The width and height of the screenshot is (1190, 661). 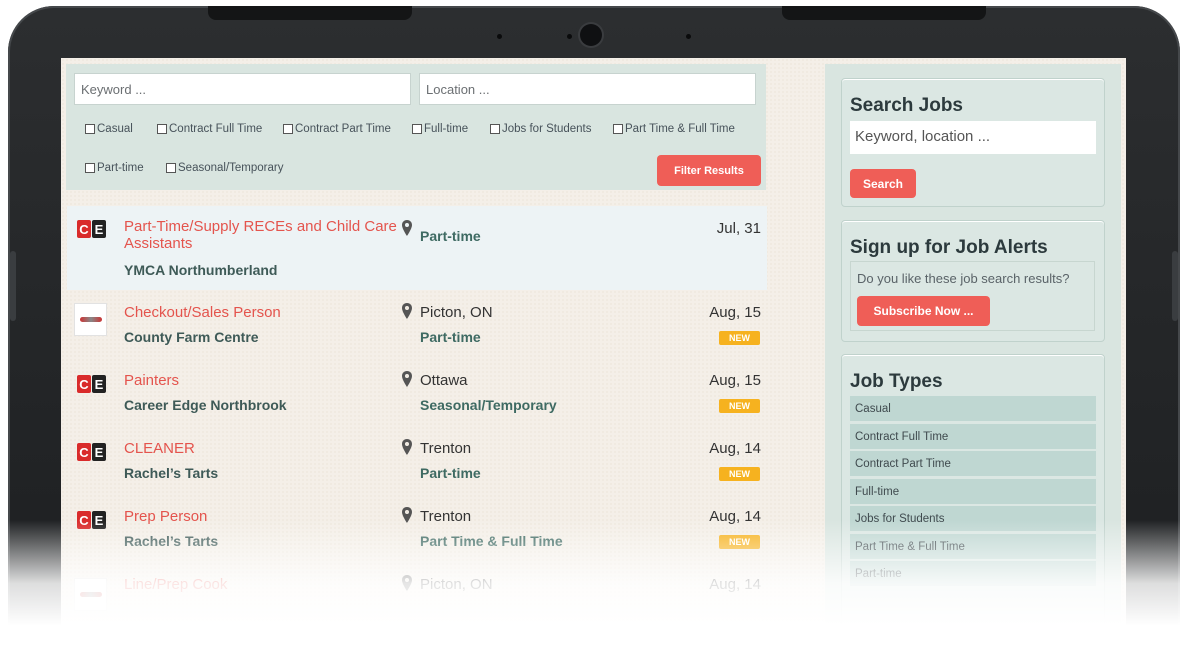 What do you see at coordinates (709, 170) in the screenshot?
I see `filter-results-button: Filter Results` at bounding box center [709, 170].